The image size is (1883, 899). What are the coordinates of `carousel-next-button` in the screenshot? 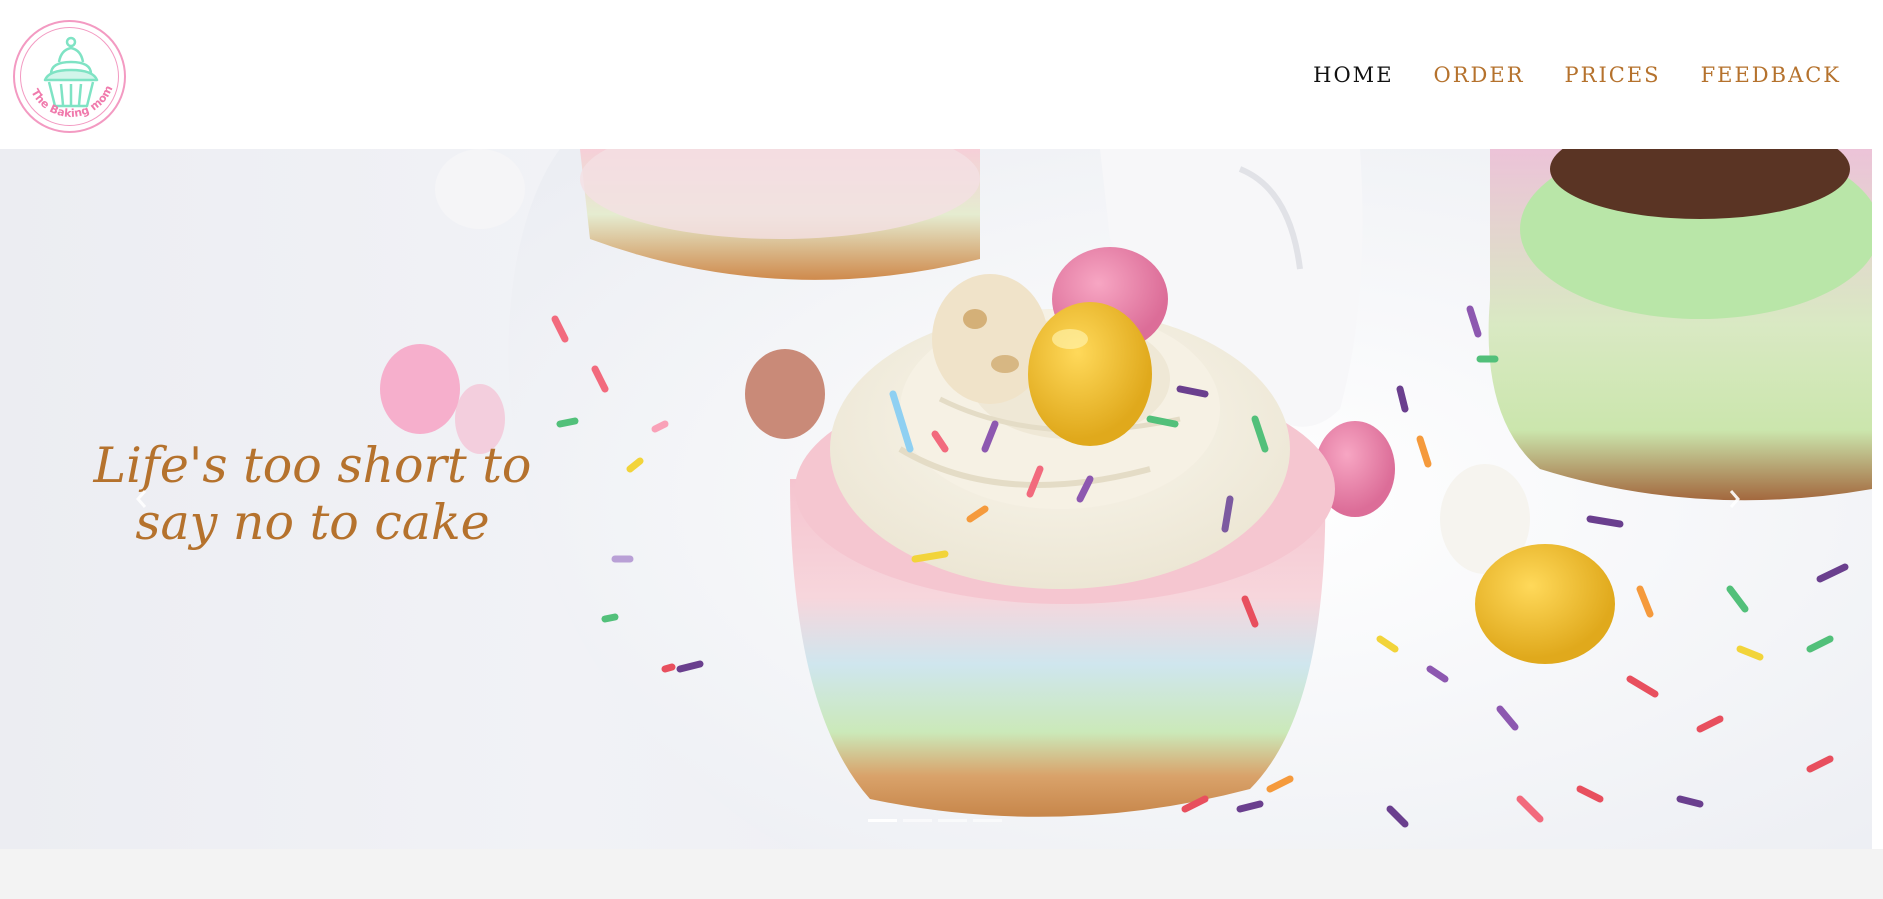 It's located at (1735, 499).